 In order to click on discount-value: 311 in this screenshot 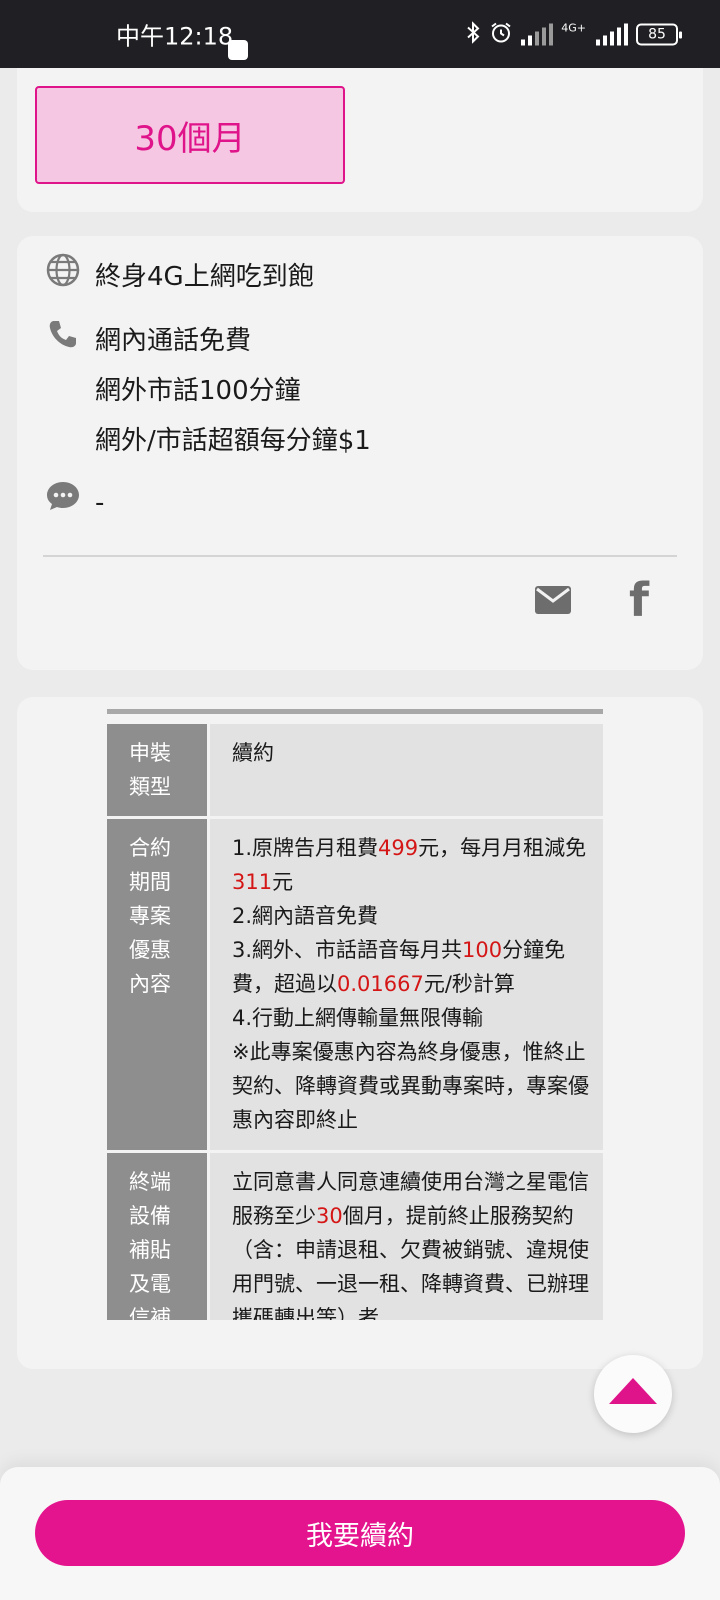, I will do `click(252, 882)`.